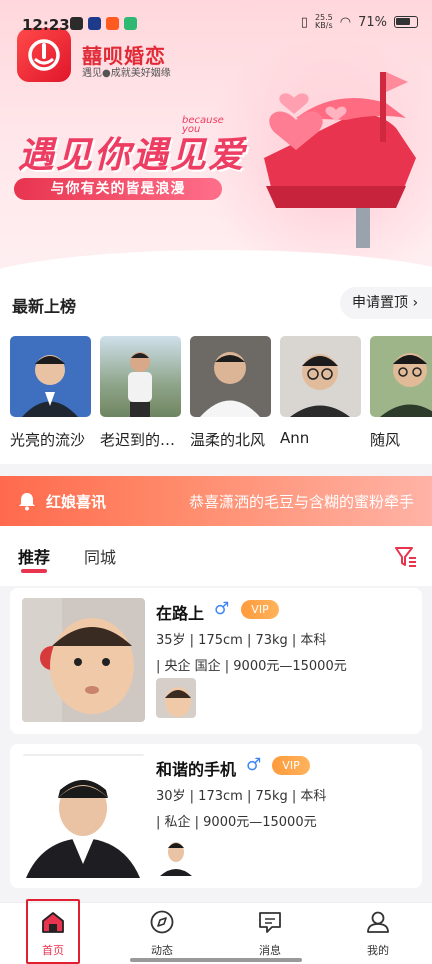 The width and height of the screenshot is (432, 964). I want to click on apply-top-button: 申请置顶 ›, so click(386, 303).